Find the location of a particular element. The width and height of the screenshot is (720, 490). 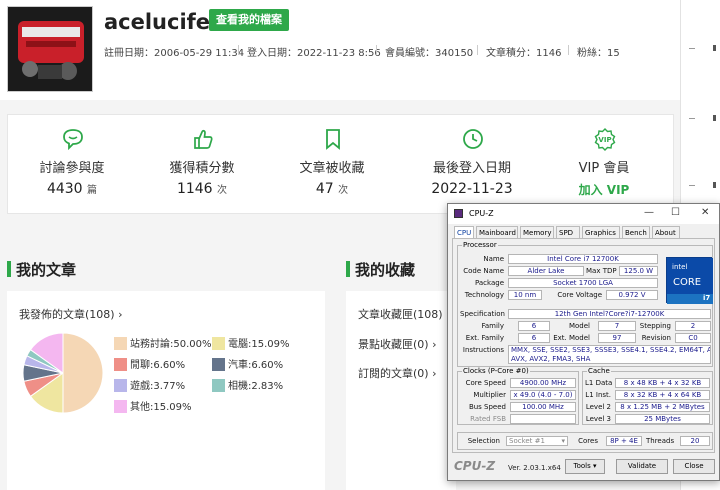

spec-label: Specification is located at coordinates (482, 314).